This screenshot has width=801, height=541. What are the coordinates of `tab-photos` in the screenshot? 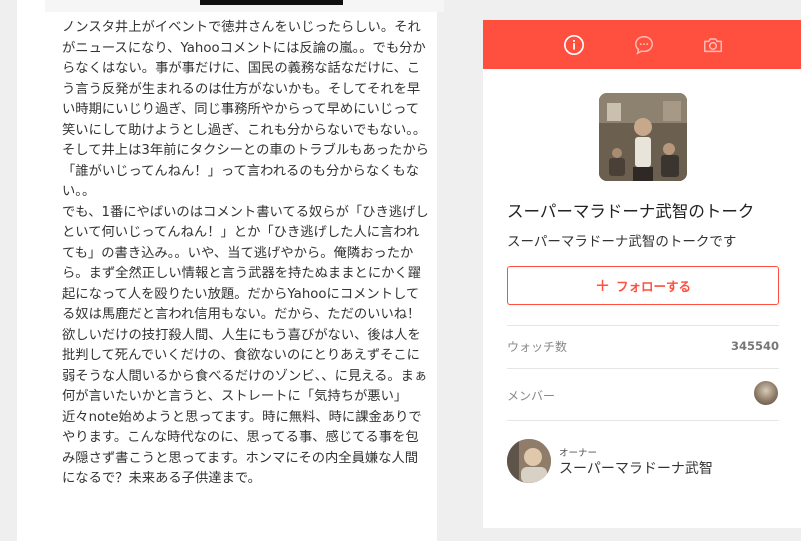 It's located at (713, 45).